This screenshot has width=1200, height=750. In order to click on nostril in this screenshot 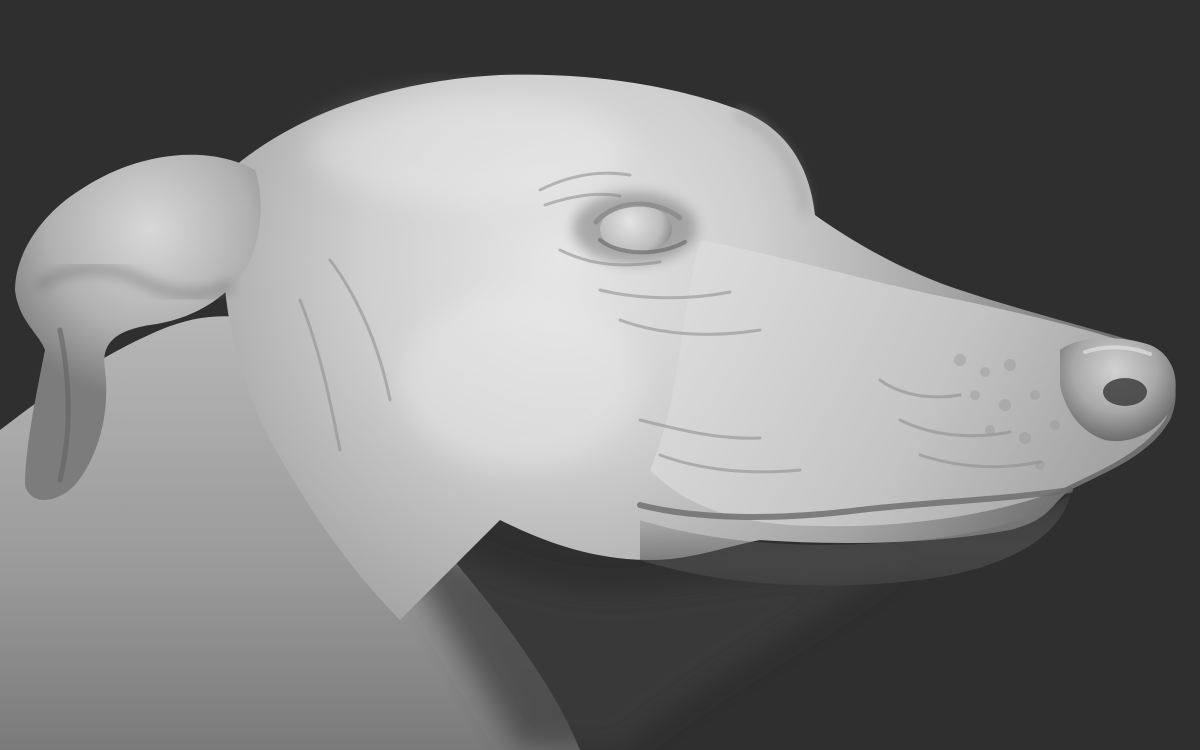, I will do `click(1125, 392)`.